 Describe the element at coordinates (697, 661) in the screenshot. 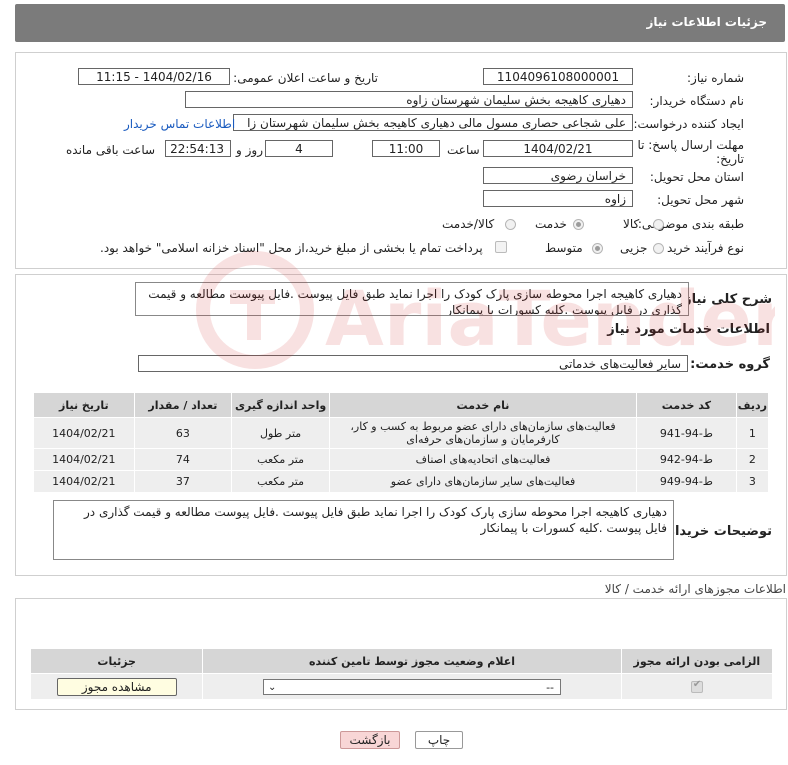

I see `col-permit-required: الزامی بودن ارائه مجوز` at that location.